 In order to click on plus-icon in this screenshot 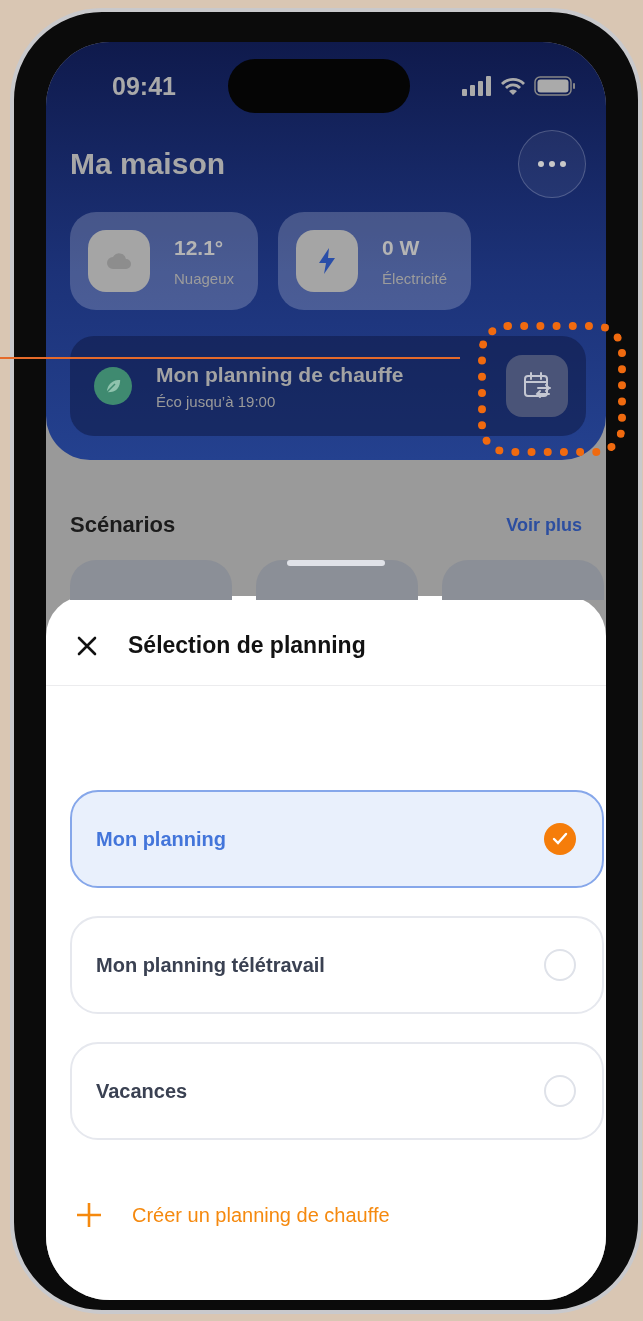, I will do `click(89, 1215)`.